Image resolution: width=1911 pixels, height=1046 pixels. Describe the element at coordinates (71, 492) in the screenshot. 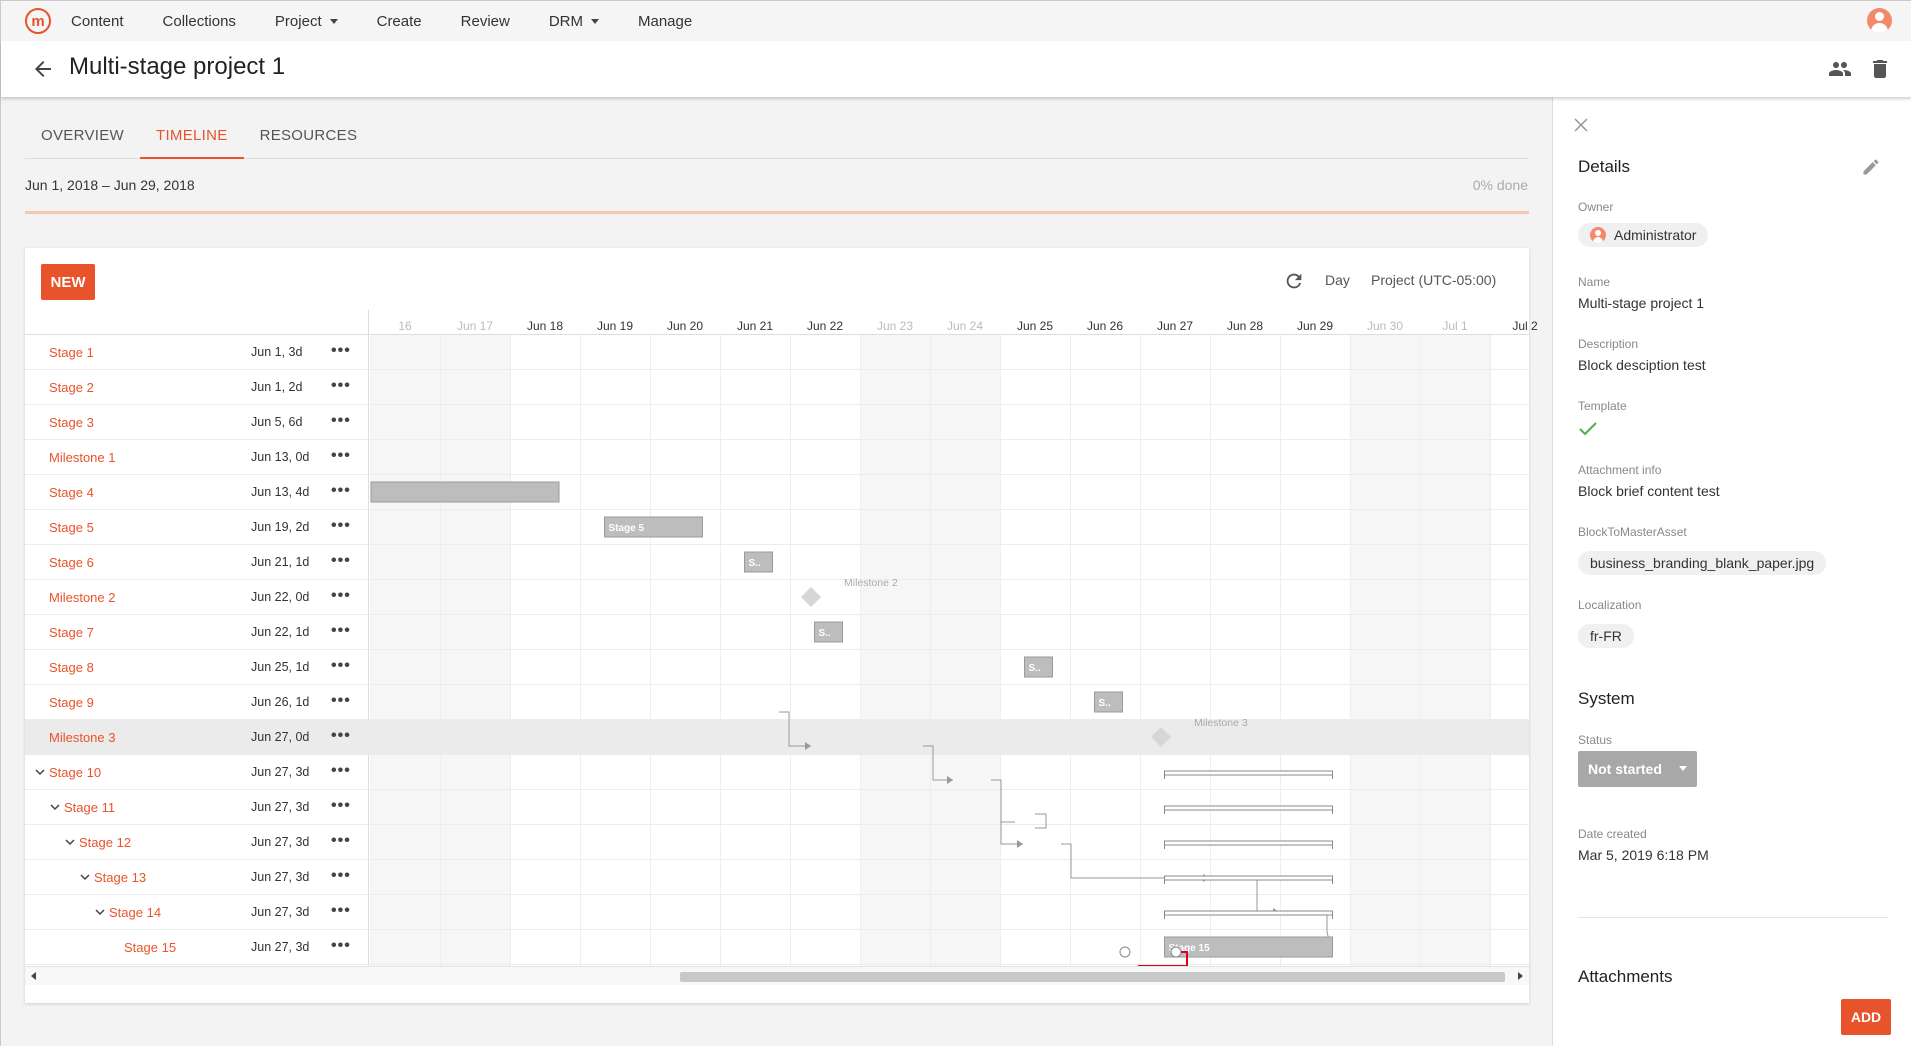

I see `task-name: Stage 4` at that location.